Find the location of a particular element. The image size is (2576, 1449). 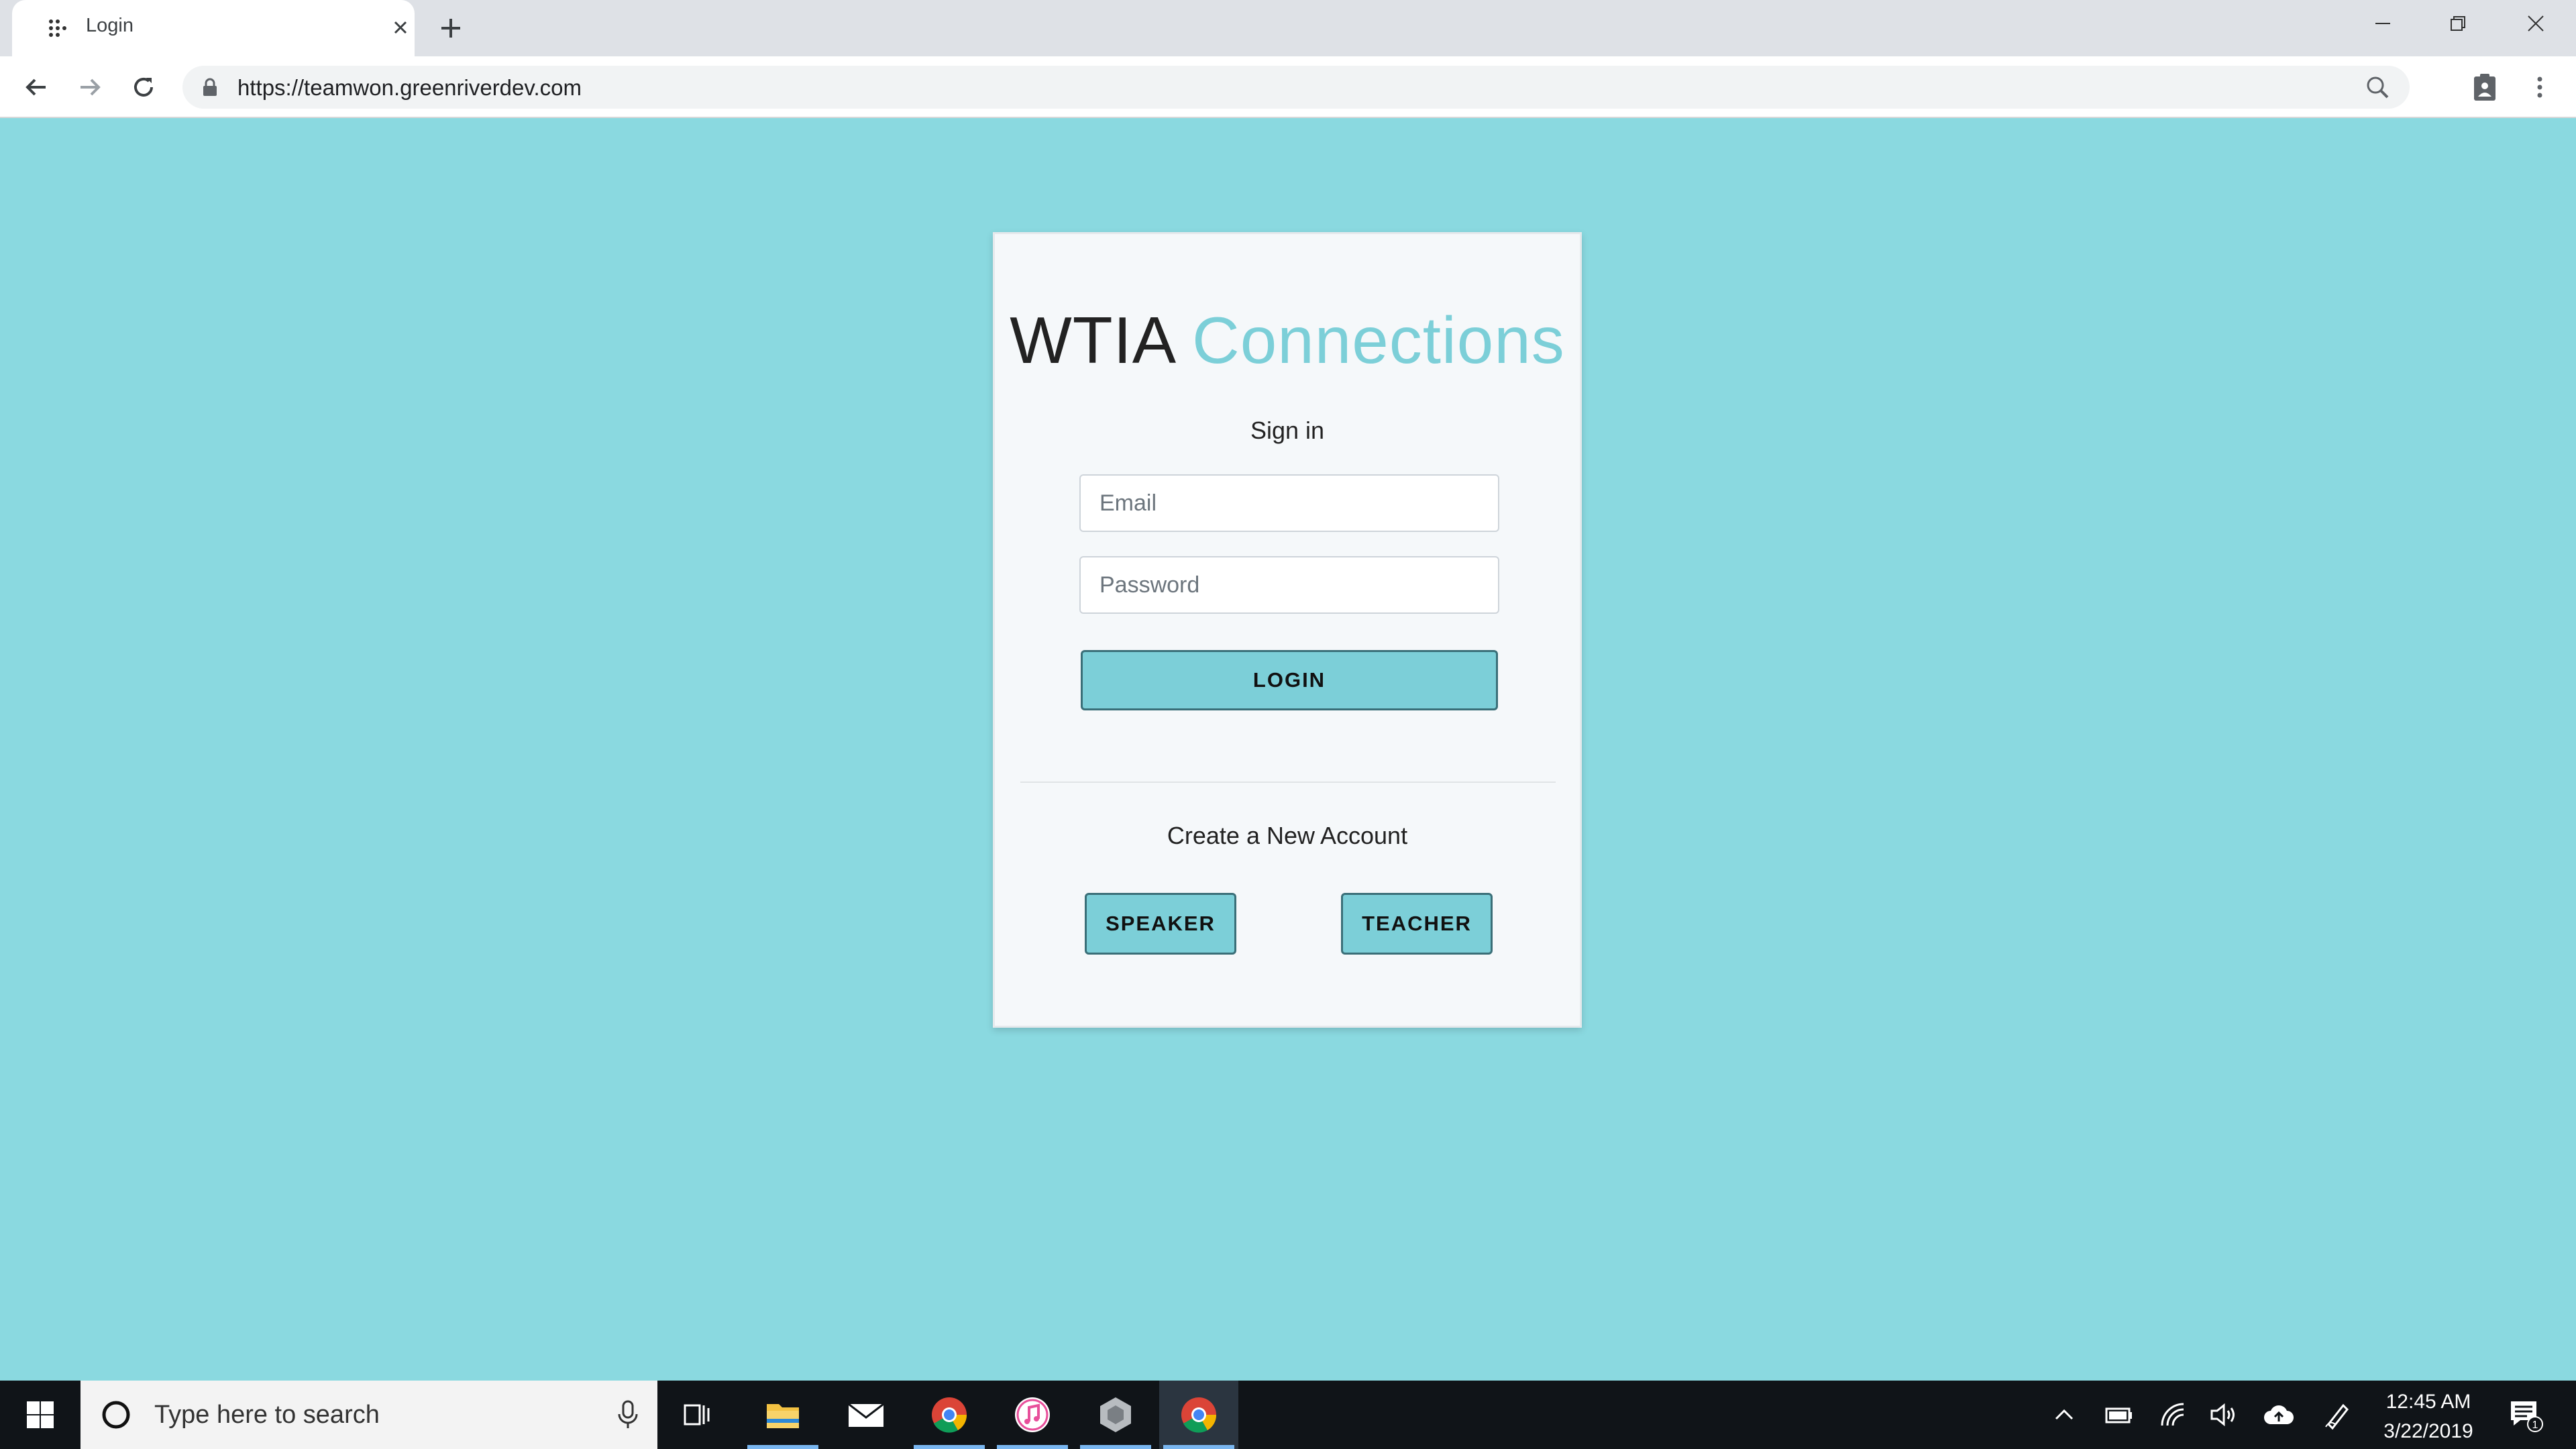

login-button: LOGIN is located at coordinates (1289, 680).